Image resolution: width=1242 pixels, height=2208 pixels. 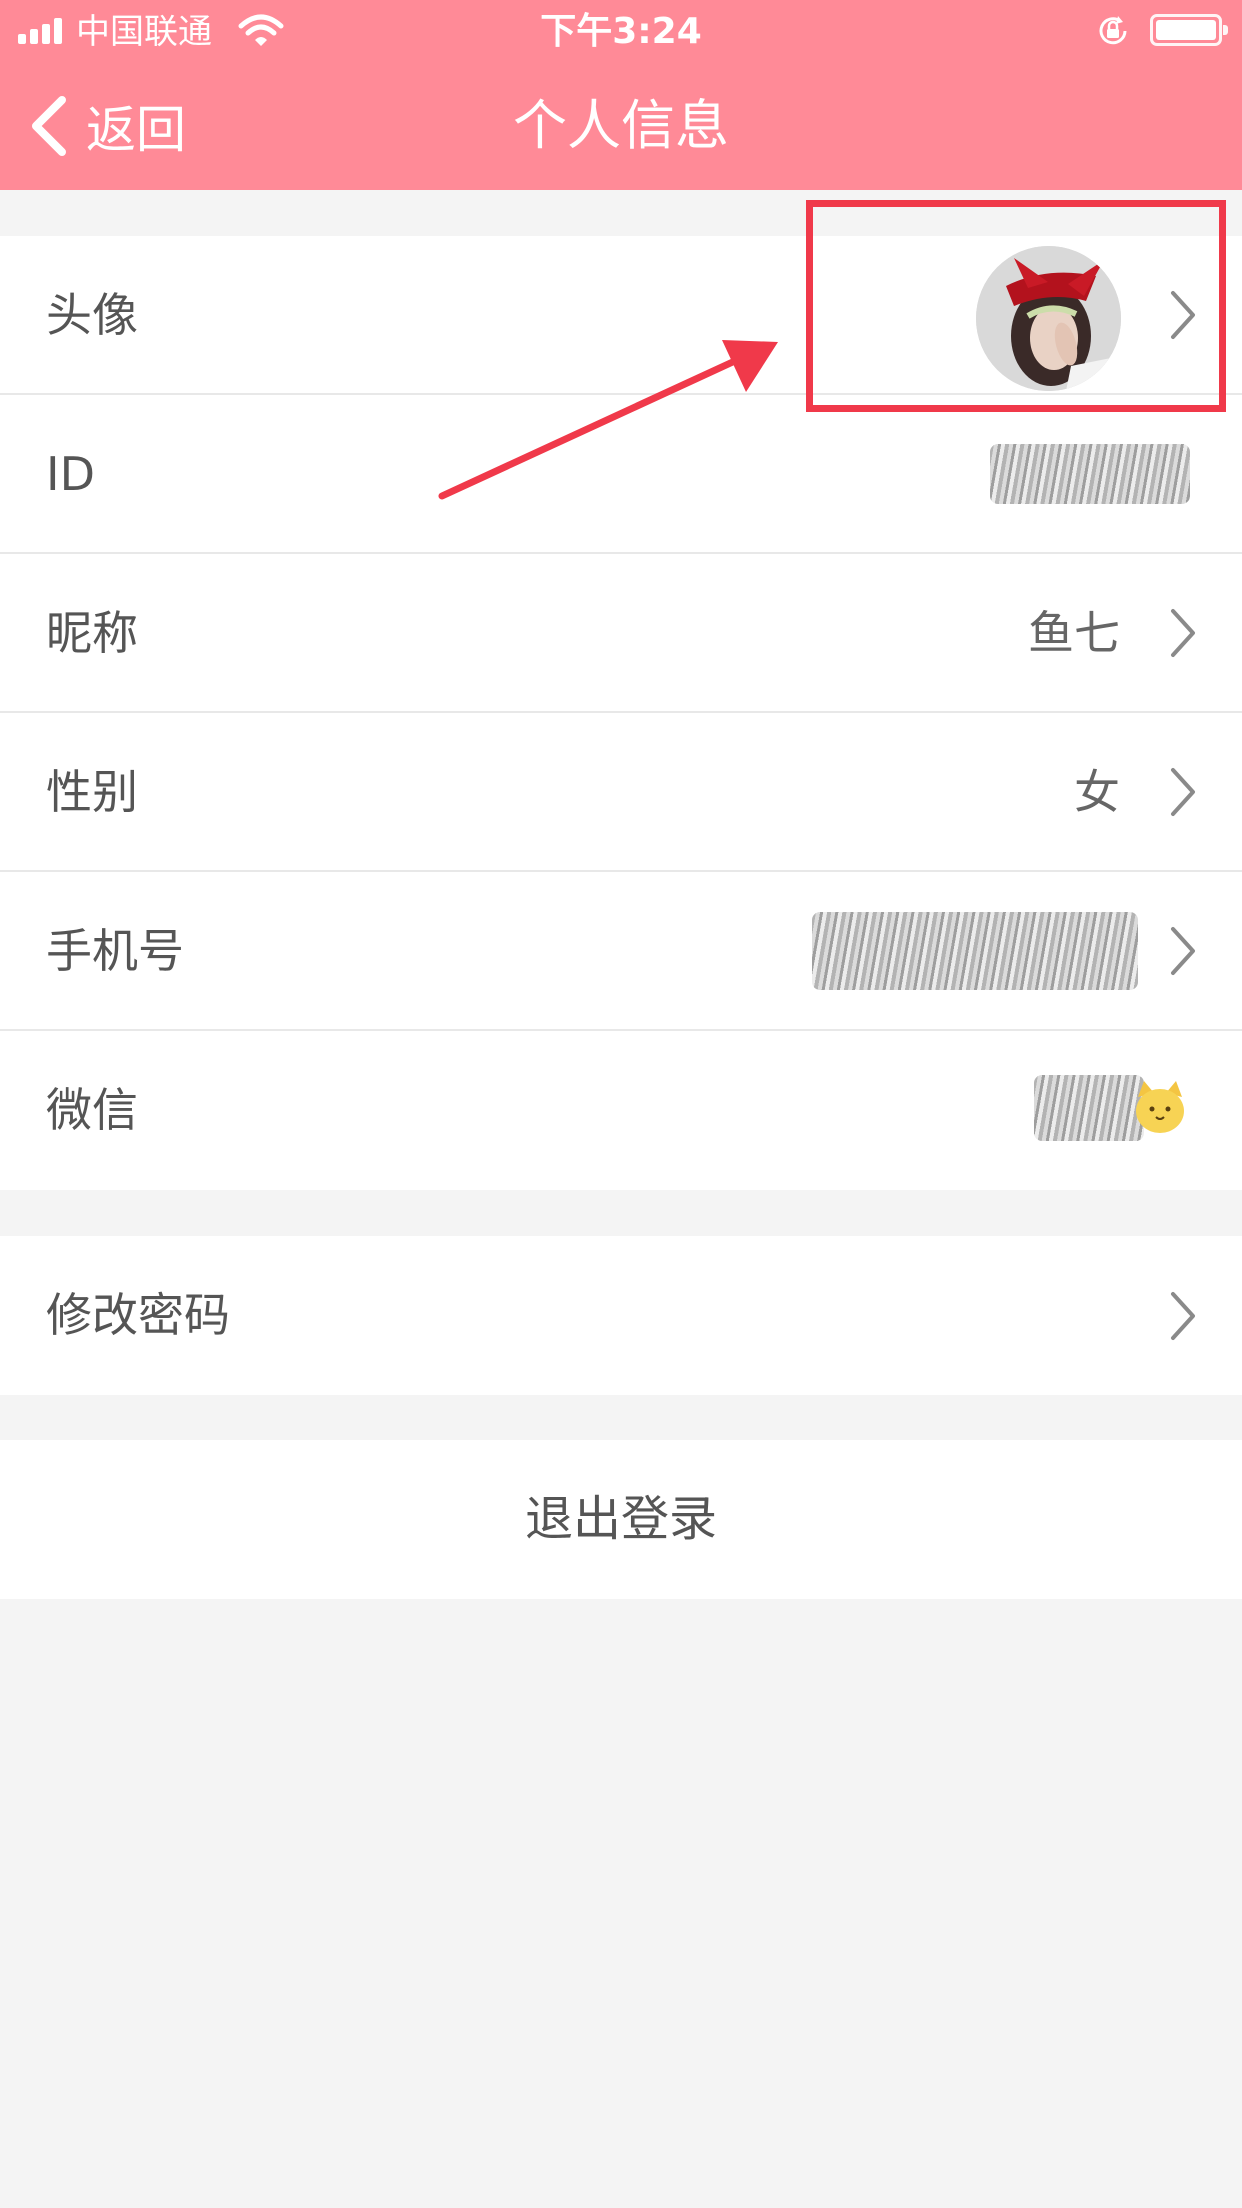 I want to click on annotation-arrow-icon, so click(x=608, y=420).